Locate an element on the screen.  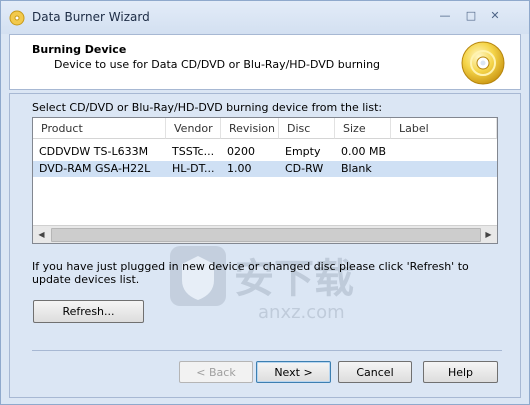
scroll-left-icon: ◀ is located at coordinates (41, 234).